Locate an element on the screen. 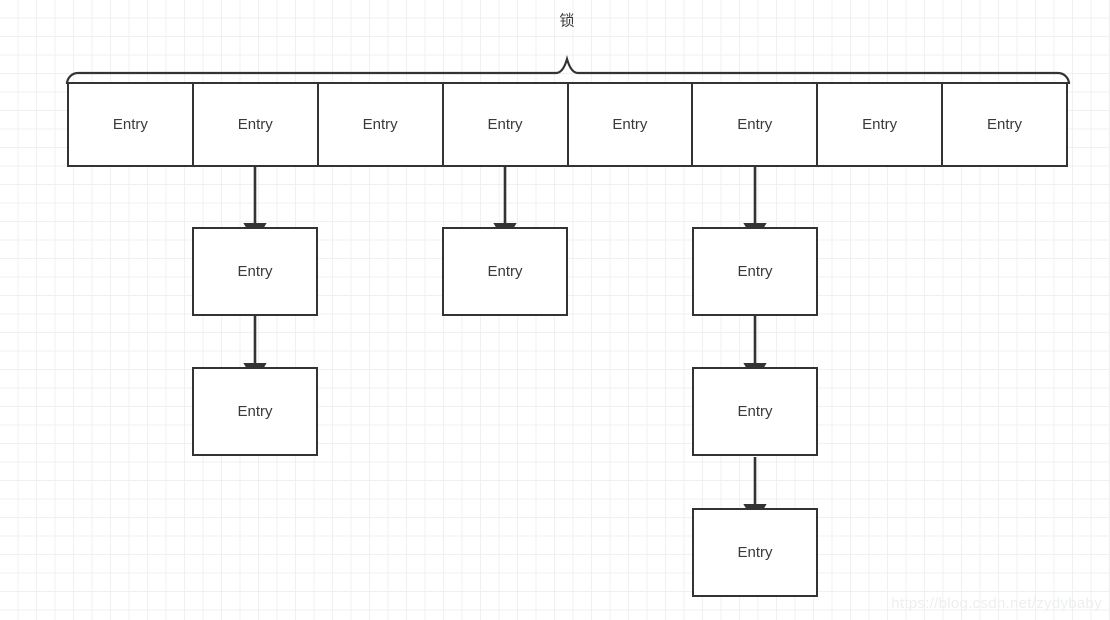  lock-brace-icon is located at coordinates (568, 69).